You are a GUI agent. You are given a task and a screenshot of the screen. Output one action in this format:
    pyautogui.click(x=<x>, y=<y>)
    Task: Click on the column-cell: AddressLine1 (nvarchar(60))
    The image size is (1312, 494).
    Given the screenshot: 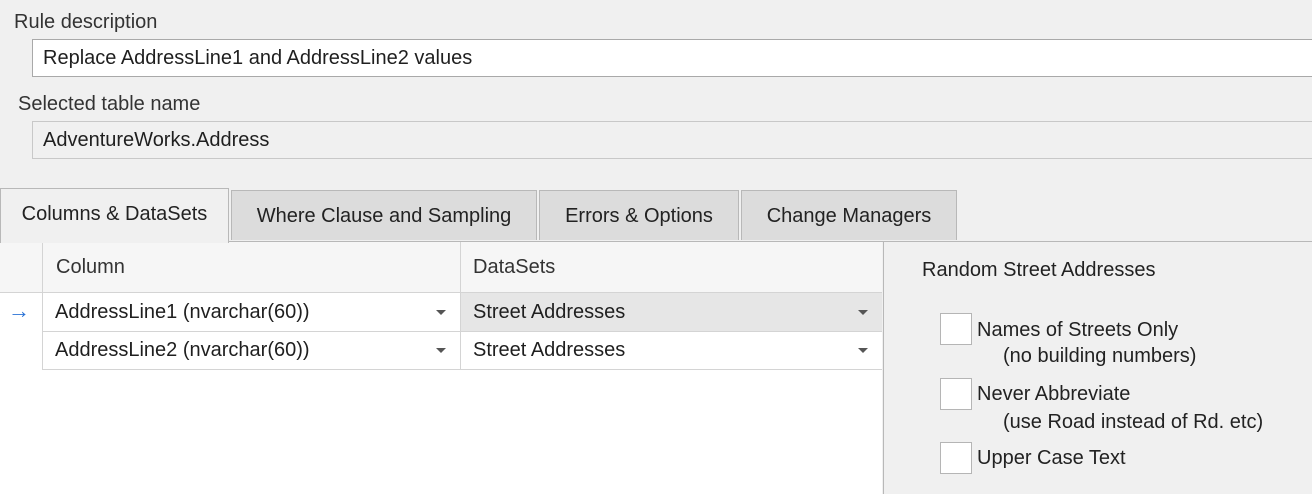 What is the action you would take?
    pyautogui.click(x=250, y=312)
    